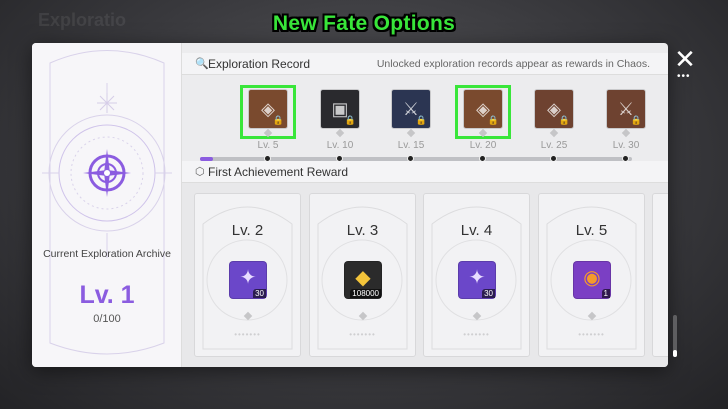  Describe the element at coordinates (259, 64) in the screenshot. I see `exploration-record-title: Exploration Record` at that location.